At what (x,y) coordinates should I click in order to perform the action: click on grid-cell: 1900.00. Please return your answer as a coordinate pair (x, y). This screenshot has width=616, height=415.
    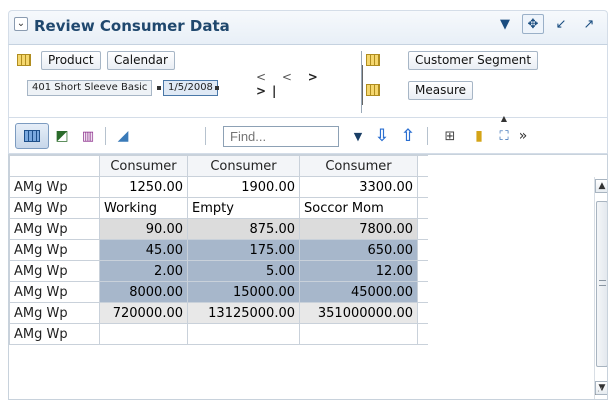
    Looking at the image, I should click on (243, 187).